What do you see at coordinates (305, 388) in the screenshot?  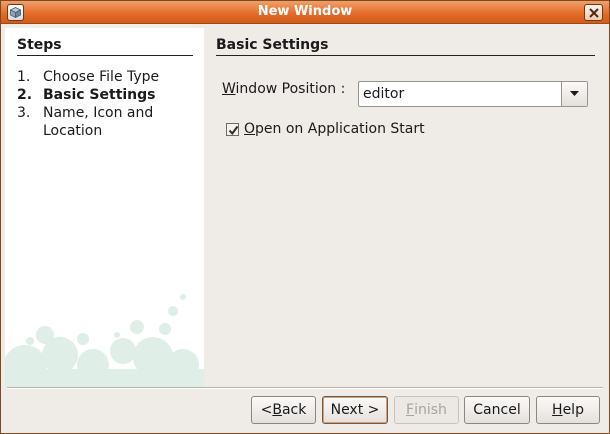 I see `button-bar-separator` at bounding box center [305, 388].